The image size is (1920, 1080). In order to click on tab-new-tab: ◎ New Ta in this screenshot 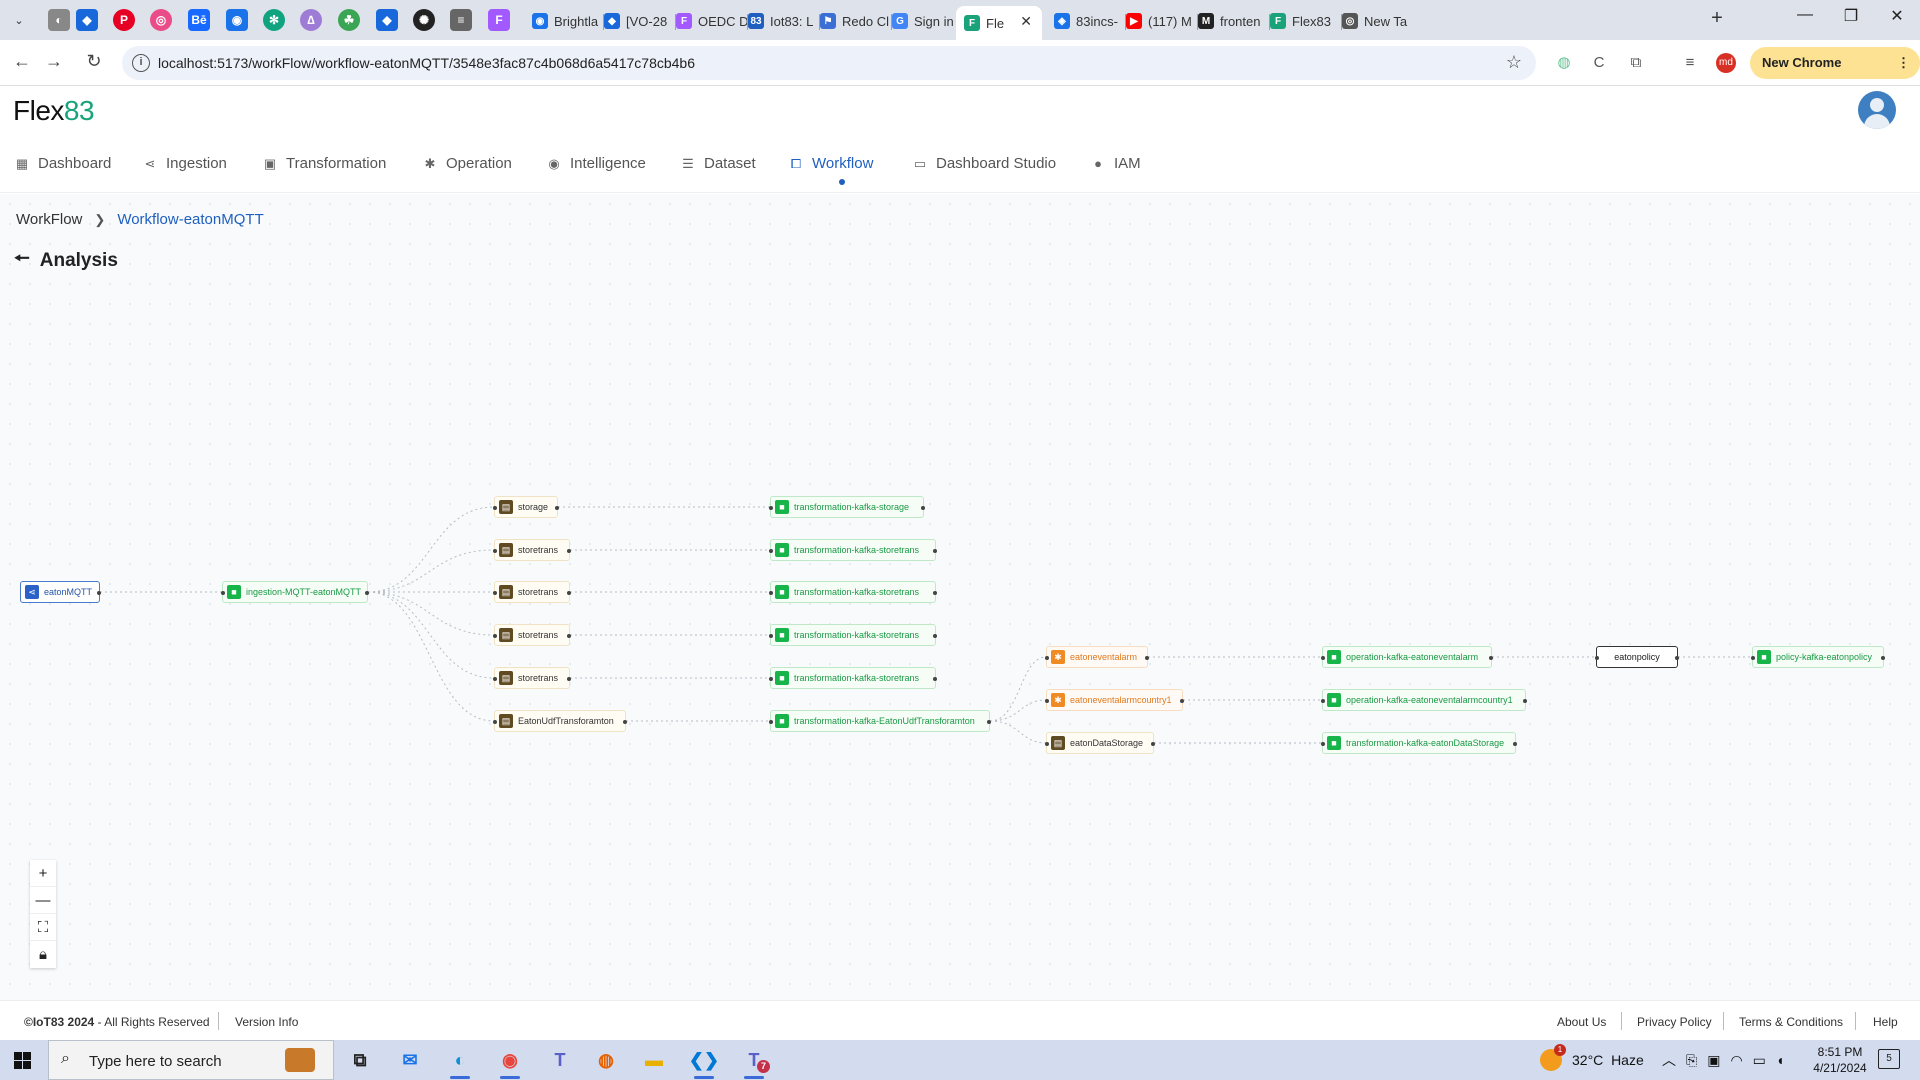, I will do `click(1374, 21)`.